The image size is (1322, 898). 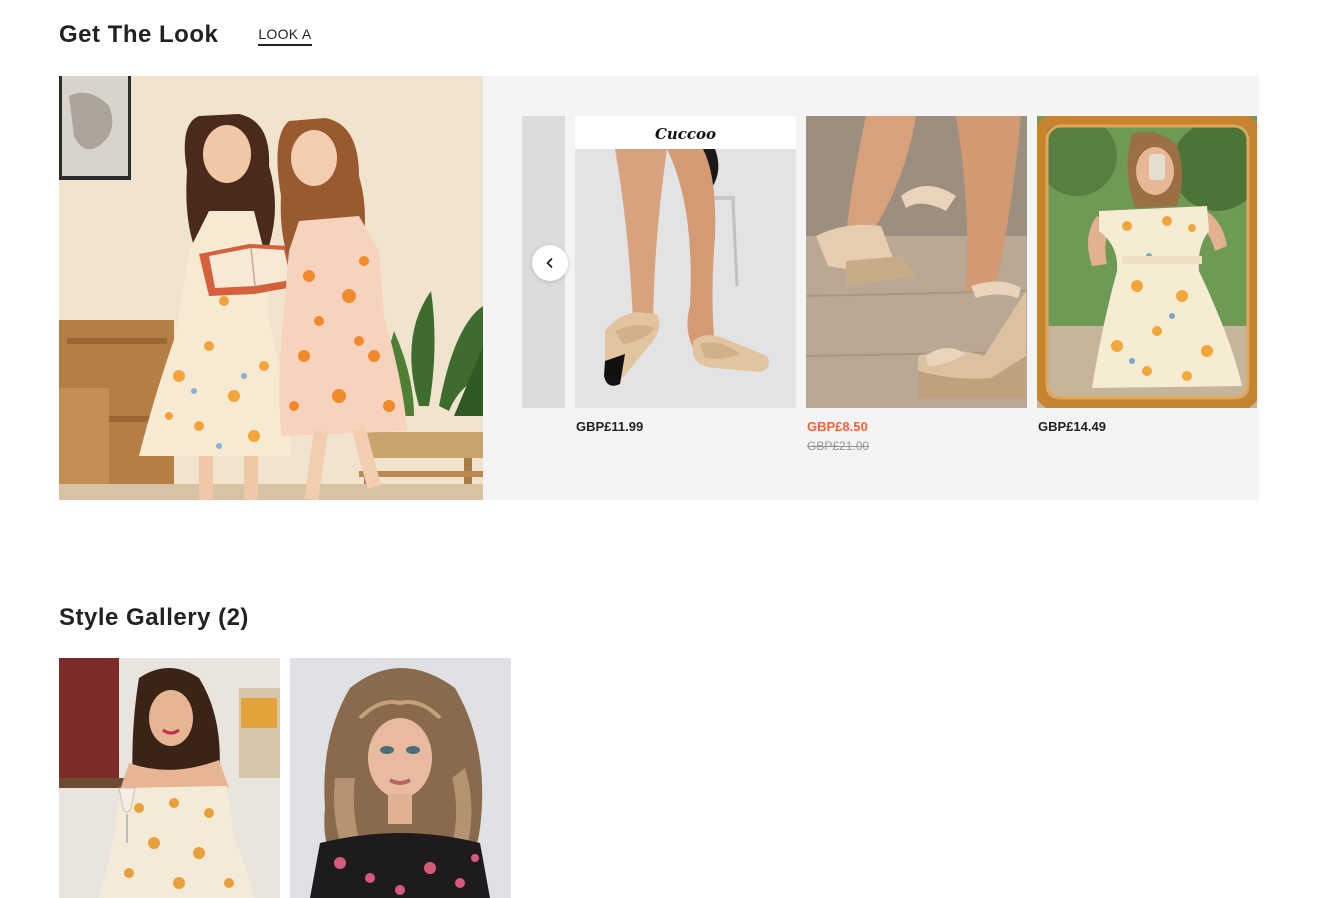 I want to click on product-image: Cuccoo, so click(x=685, y=262).